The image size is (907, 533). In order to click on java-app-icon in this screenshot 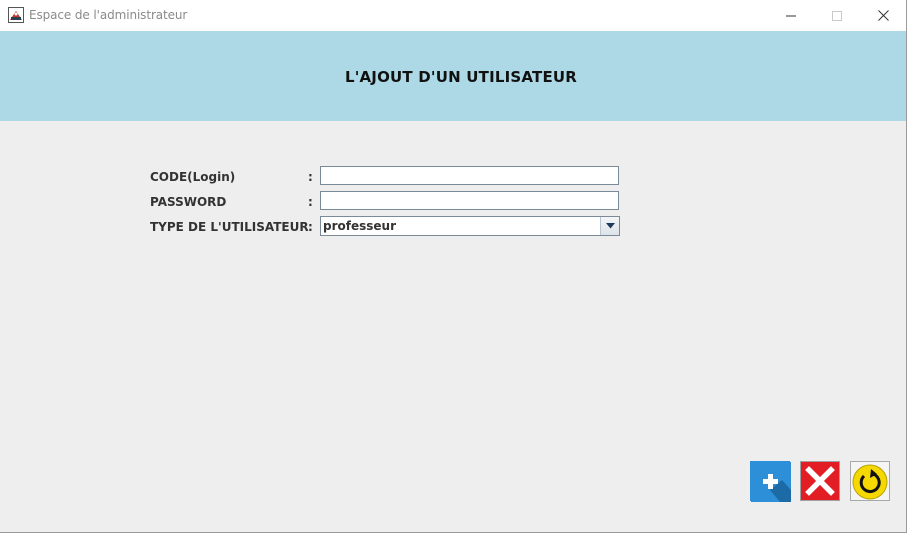, I will do `click(16, 15)`.